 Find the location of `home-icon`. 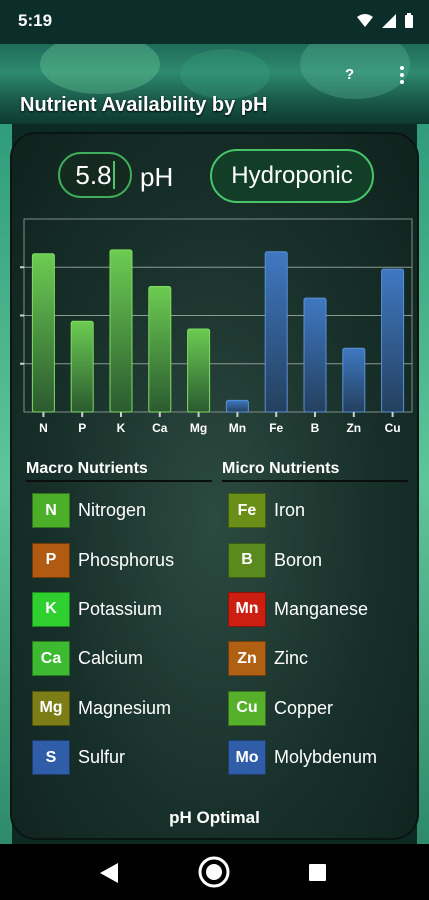

home-icon is located at coordinates (214, 872).